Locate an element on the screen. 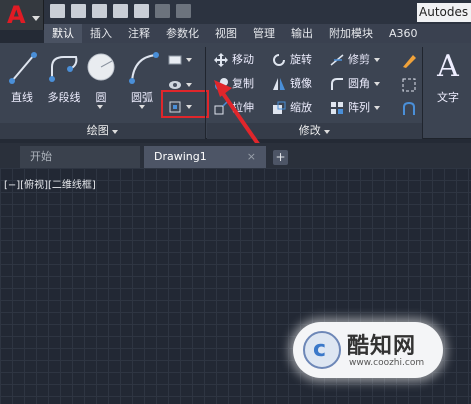 Image resolution: width=471 pixels, height=404 pixels. new-tab-button: + is located at coordinates (280, 157).